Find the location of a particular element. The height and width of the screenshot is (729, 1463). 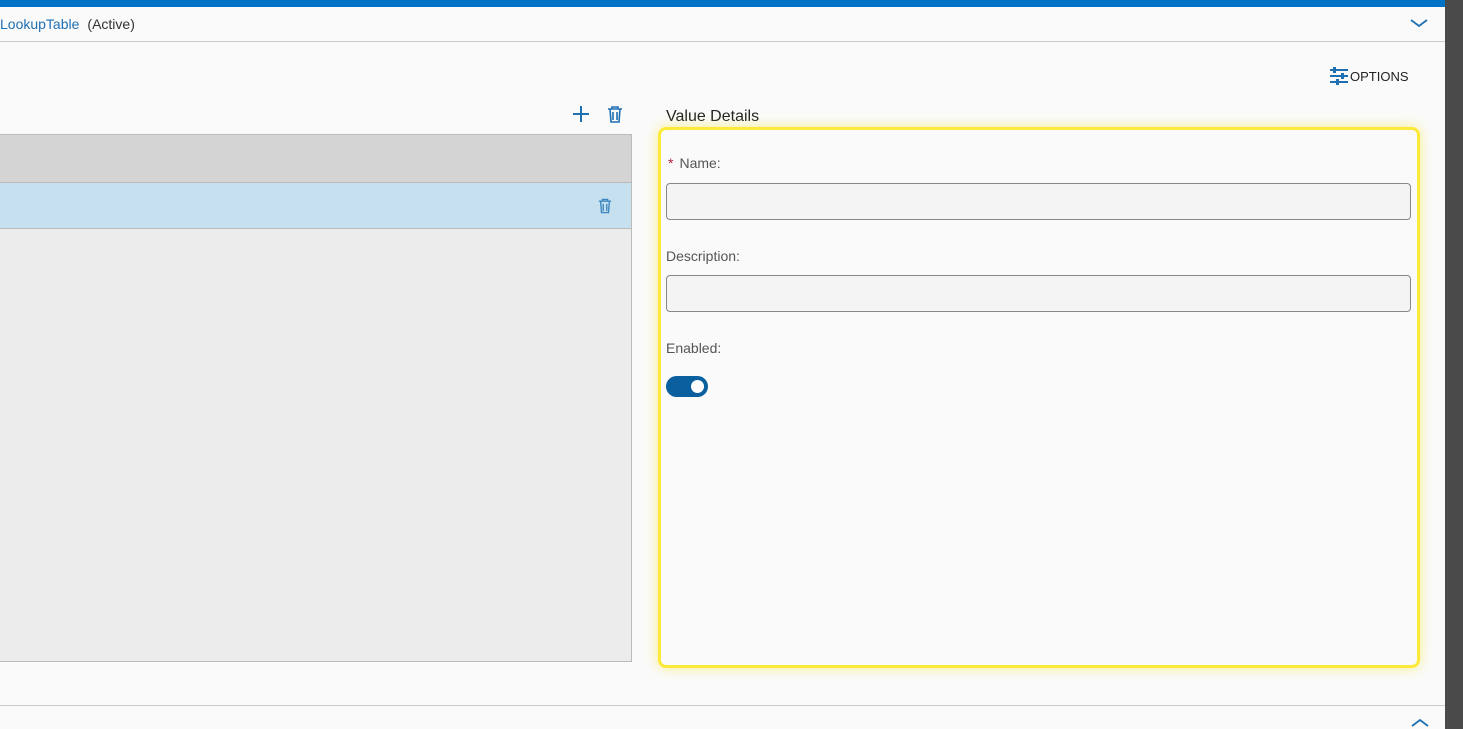

description-label: Description: is located at coordinates (703, 256).